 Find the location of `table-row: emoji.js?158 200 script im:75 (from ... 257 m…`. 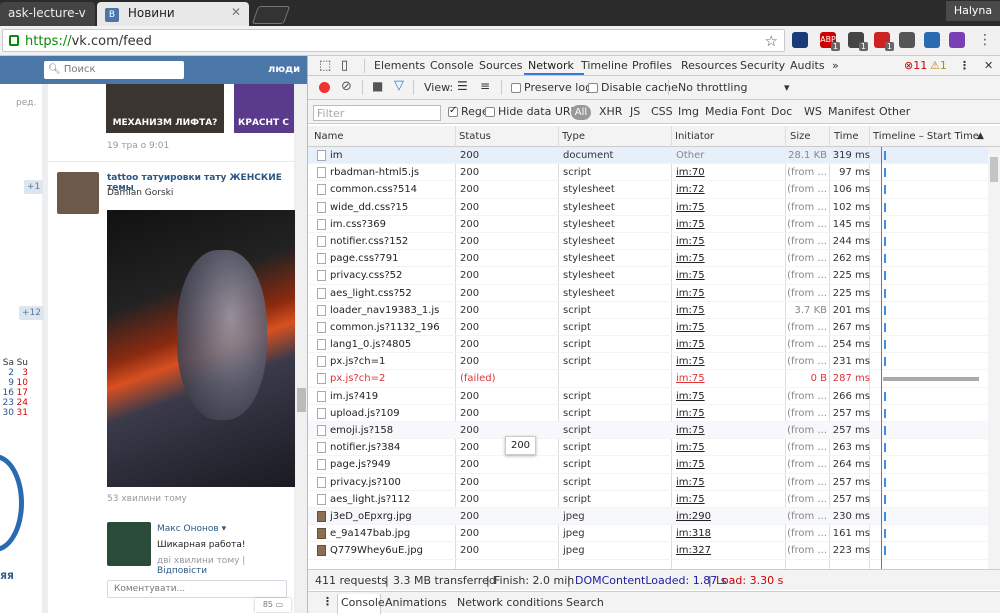

table-row: emoji.js?158 200 script im:75 (from ... 257 m… is located at coordinates (648, 431).